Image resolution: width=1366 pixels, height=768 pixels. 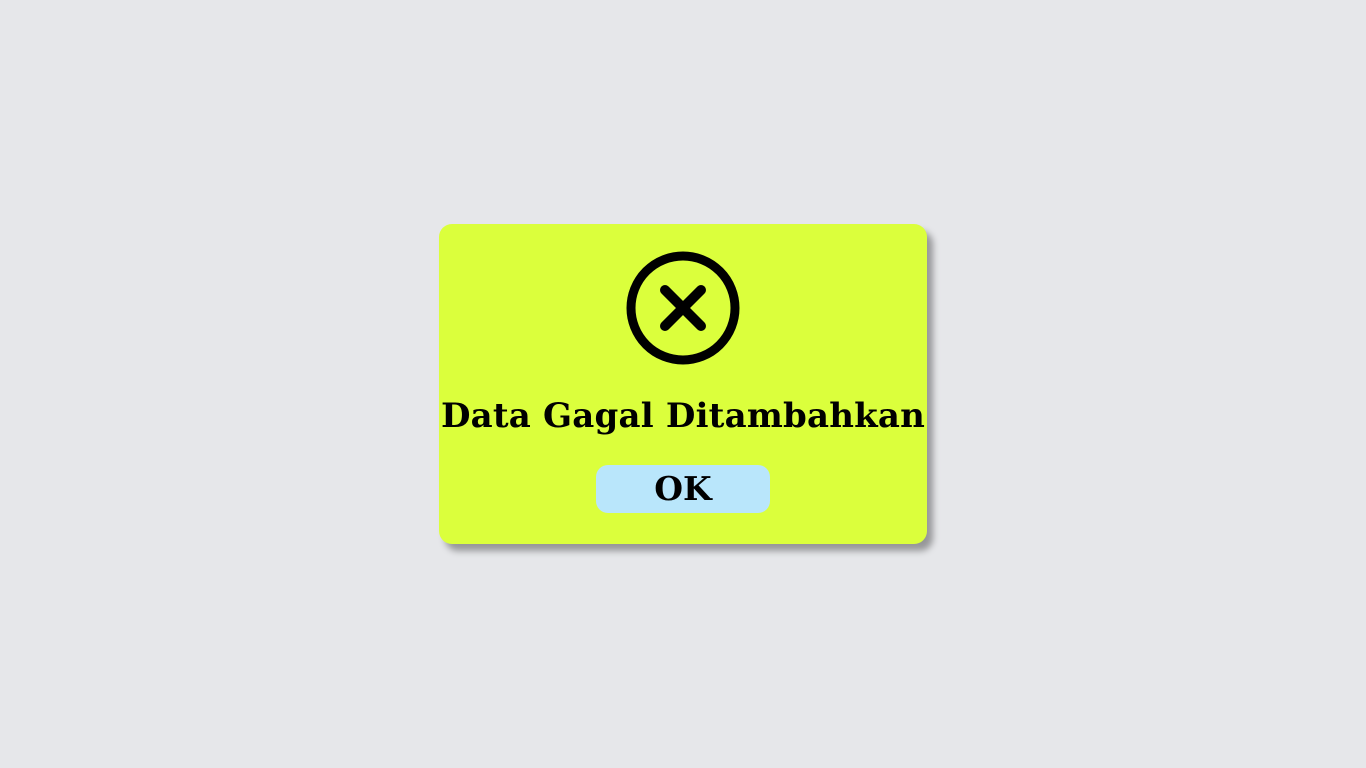 What do you see at coordinates (683, 489) in the screenshot?
I see `ok-button: OK` at bounding box center [683, 489].